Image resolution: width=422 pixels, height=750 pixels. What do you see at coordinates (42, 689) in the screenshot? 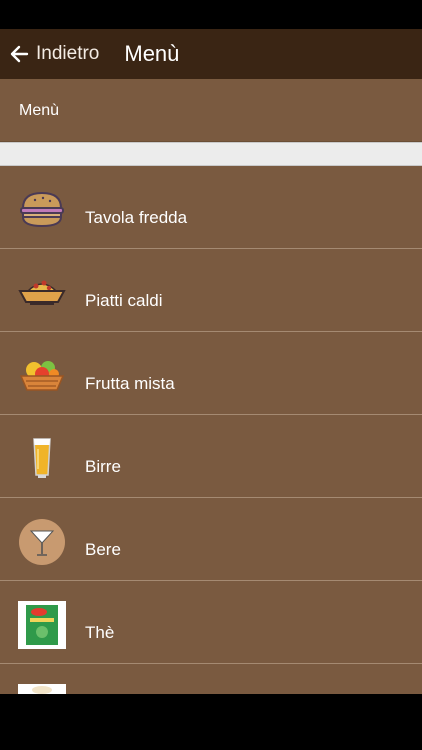
I see `partial-item-icon` at bounding box center [42, 689].